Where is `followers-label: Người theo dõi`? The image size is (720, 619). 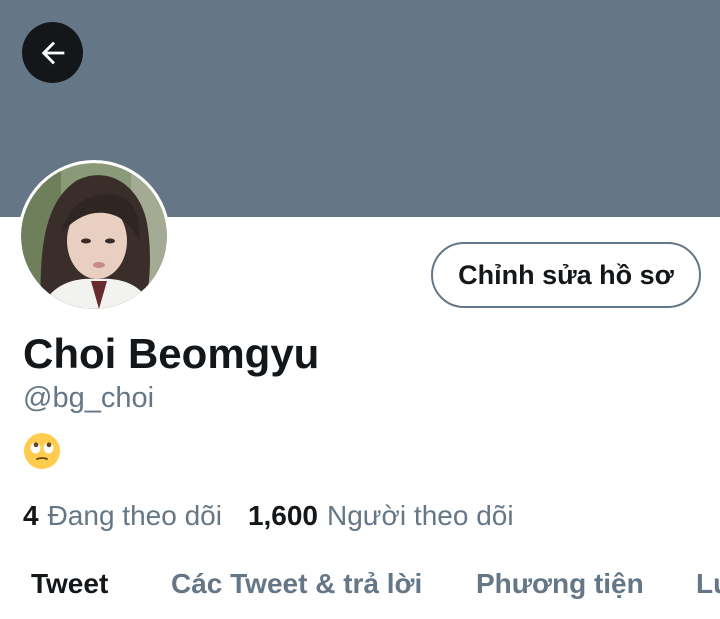 followers-label: Người theo dõi is located at coordinates (420, 515).